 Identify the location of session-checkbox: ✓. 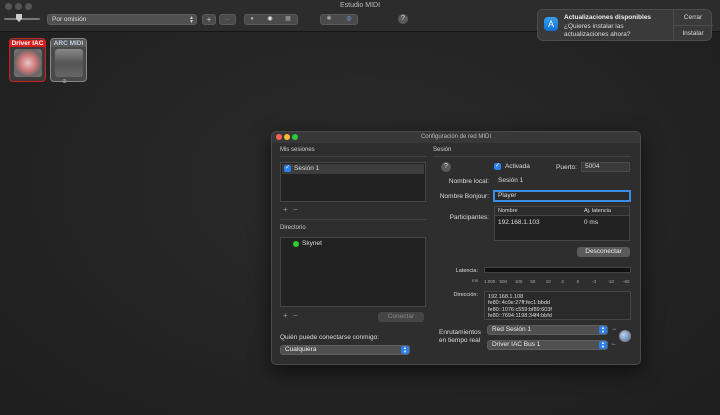
(287, 168).